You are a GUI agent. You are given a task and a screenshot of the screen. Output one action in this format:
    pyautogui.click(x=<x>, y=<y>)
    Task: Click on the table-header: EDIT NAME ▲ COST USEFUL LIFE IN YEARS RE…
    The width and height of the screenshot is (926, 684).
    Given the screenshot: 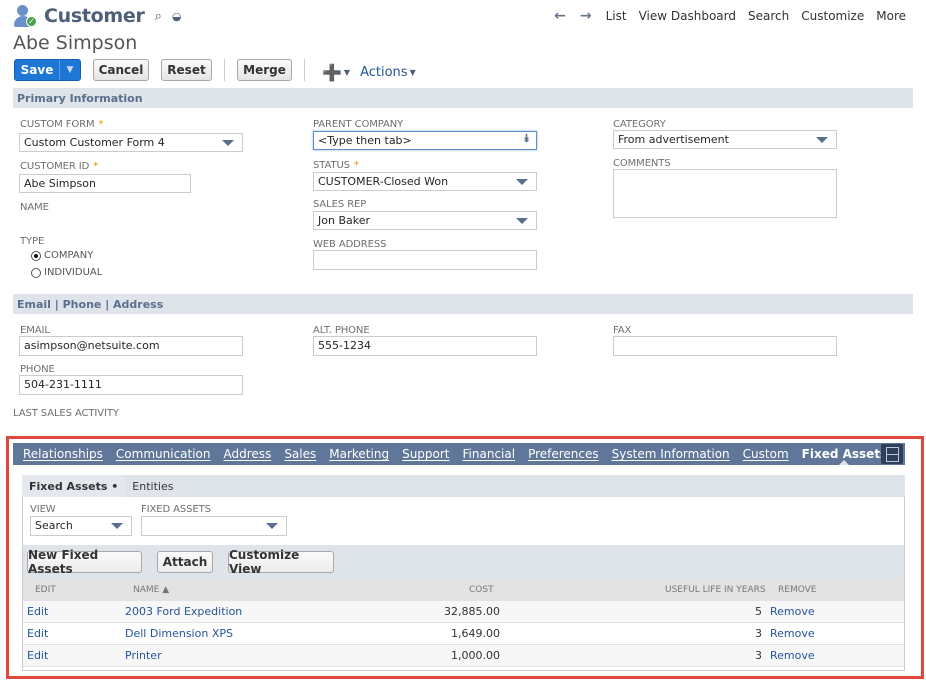 What is the action you would take?
    pyautogui.click(x=463, y=590)
    